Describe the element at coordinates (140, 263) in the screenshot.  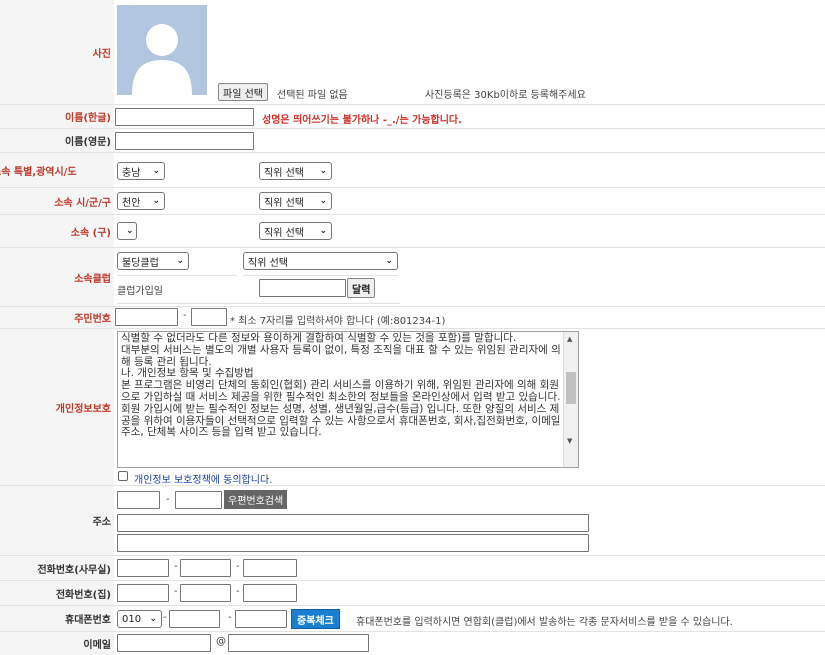
I see `club-select-value: 불당클럽` at that location.